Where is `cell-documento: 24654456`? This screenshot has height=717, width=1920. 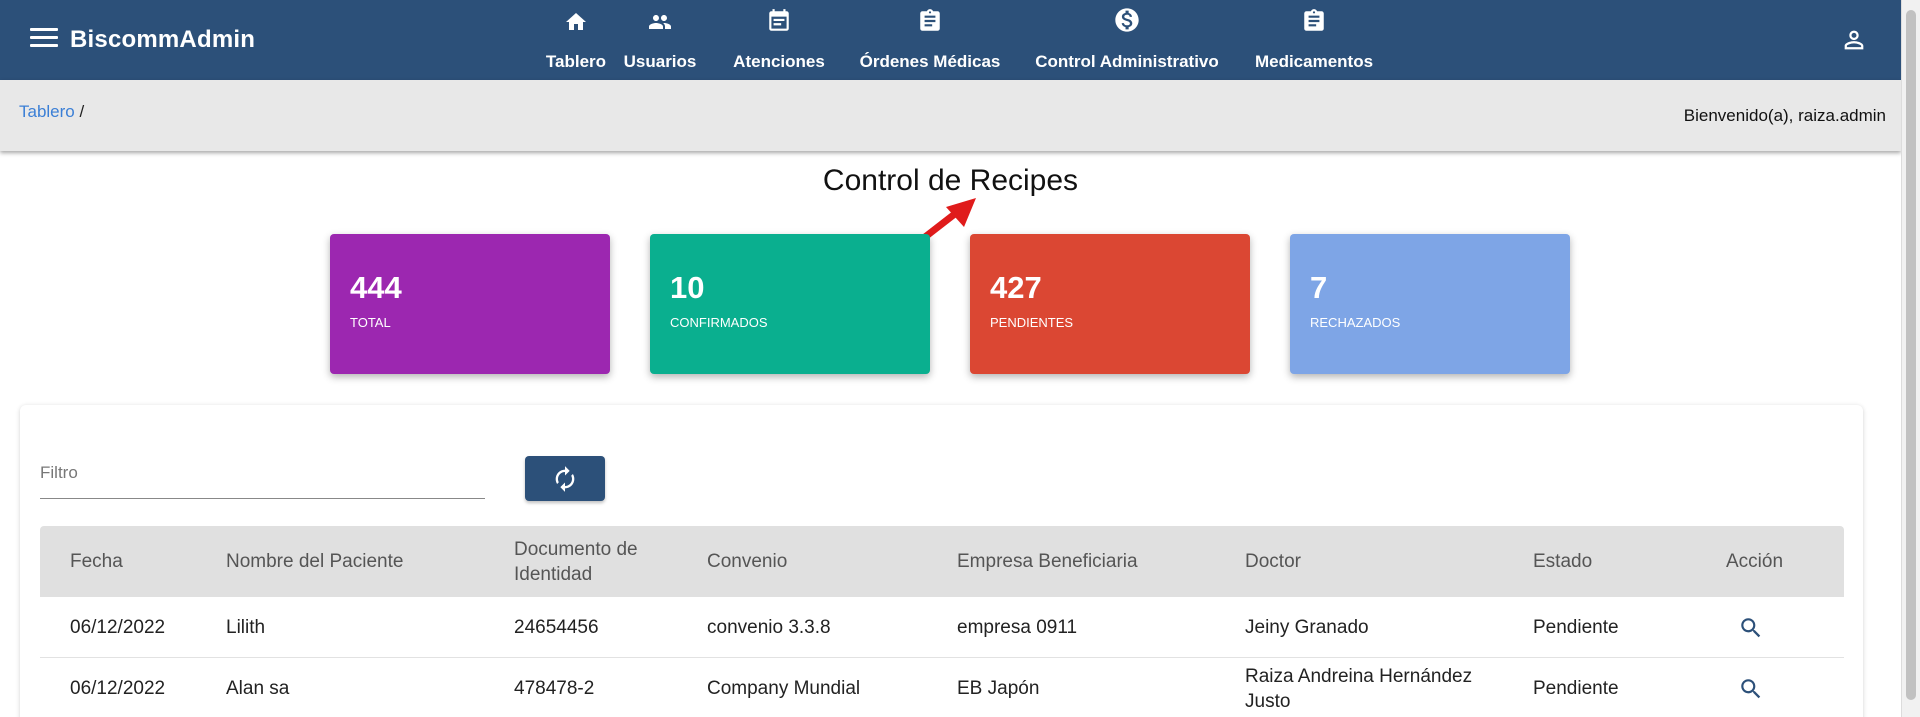 cell-documento: 24654456 is located at coordinates (556, 627).